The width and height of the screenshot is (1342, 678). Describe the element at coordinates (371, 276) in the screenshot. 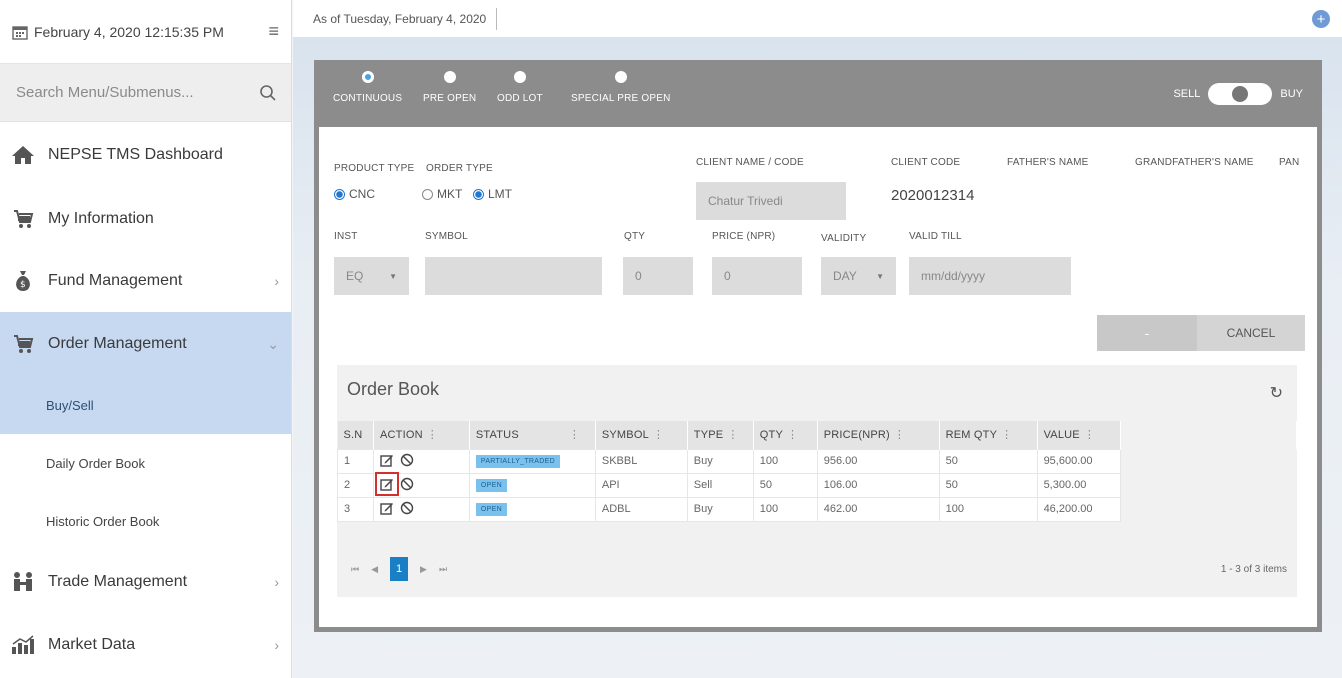

I see `inst-select: EQ ▼` at that location.